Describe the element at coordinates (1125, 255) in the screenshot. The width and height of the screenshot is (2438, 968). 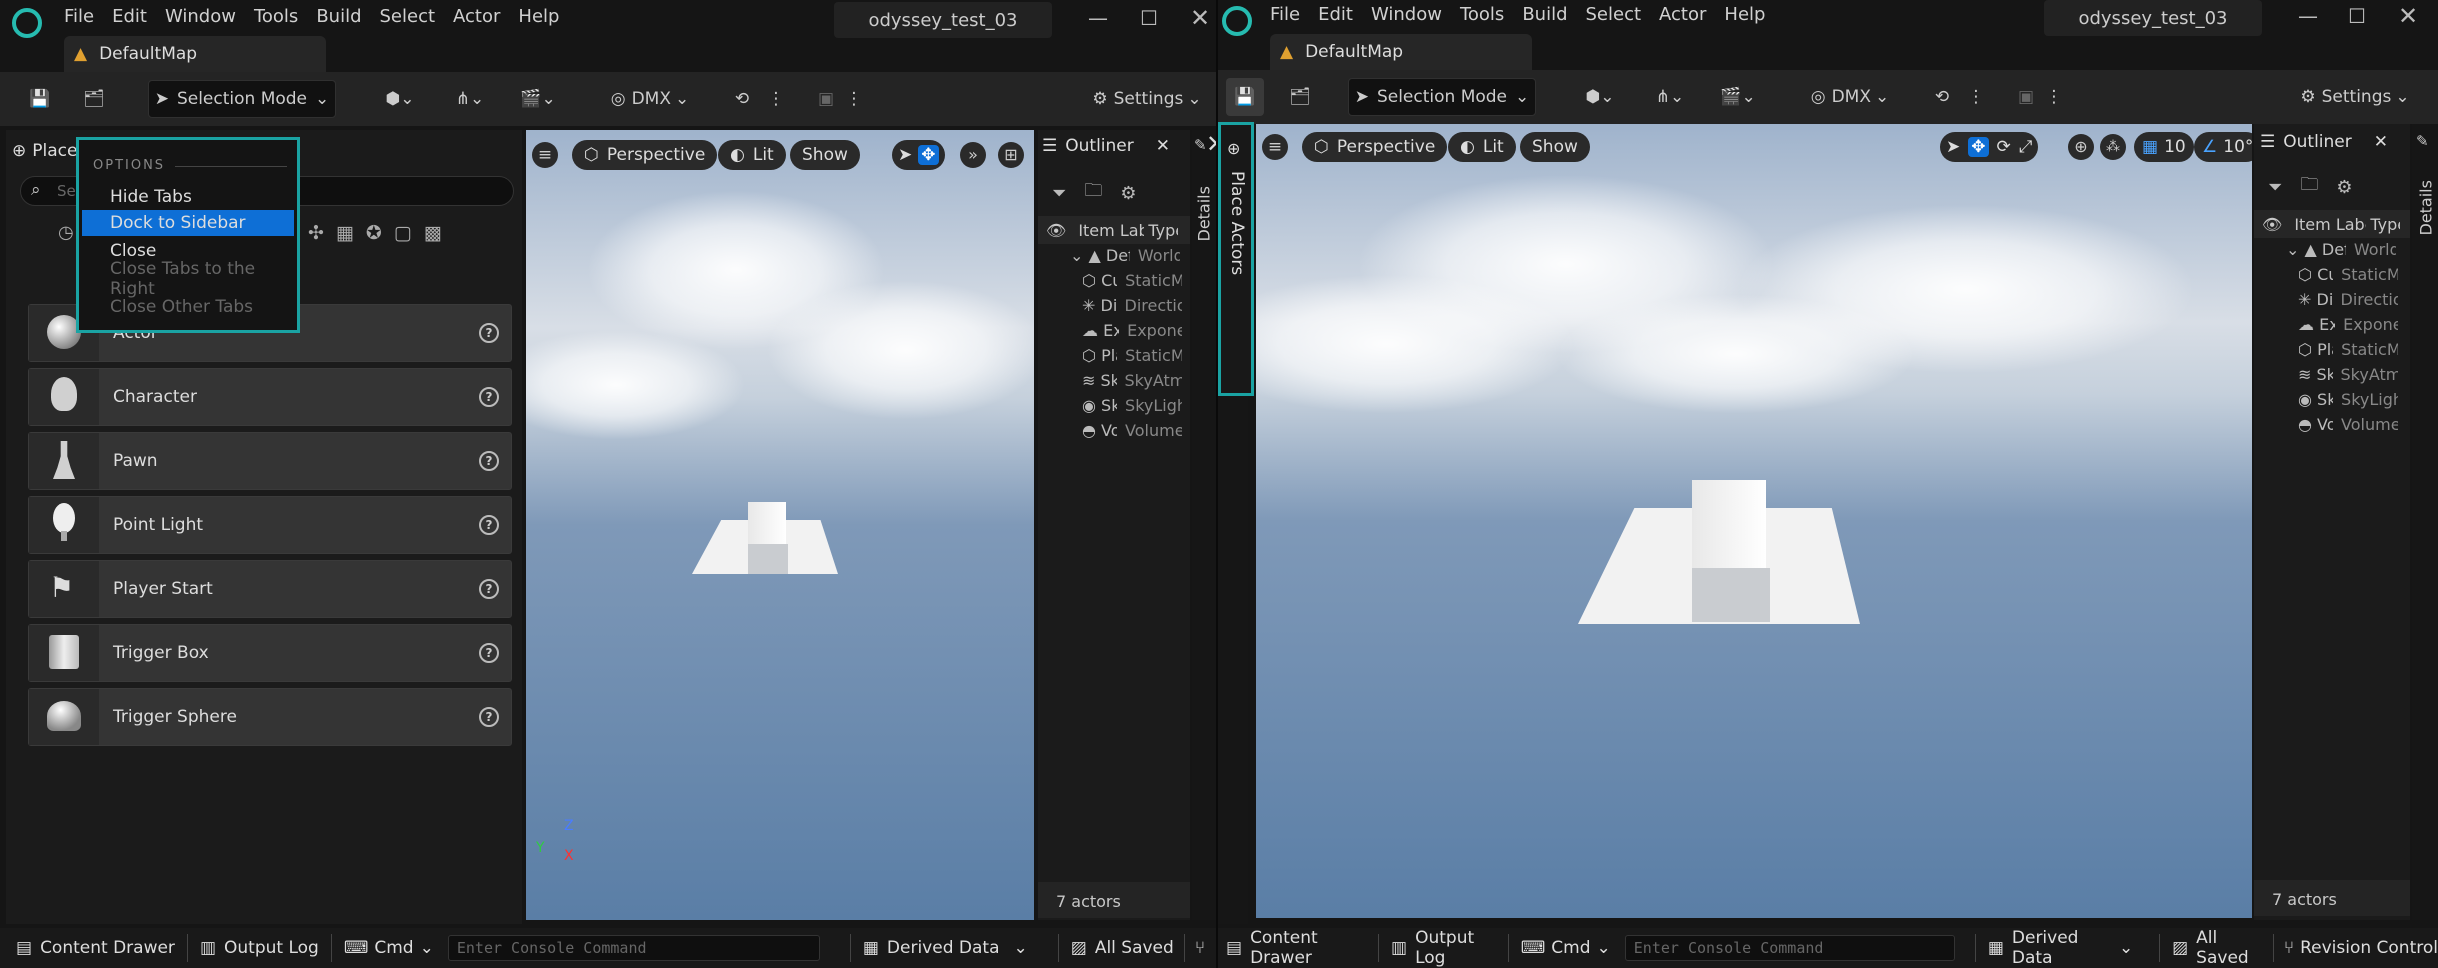
I see `outliner-world-row: ⌄ ▲ DefaultMap World` at that location.